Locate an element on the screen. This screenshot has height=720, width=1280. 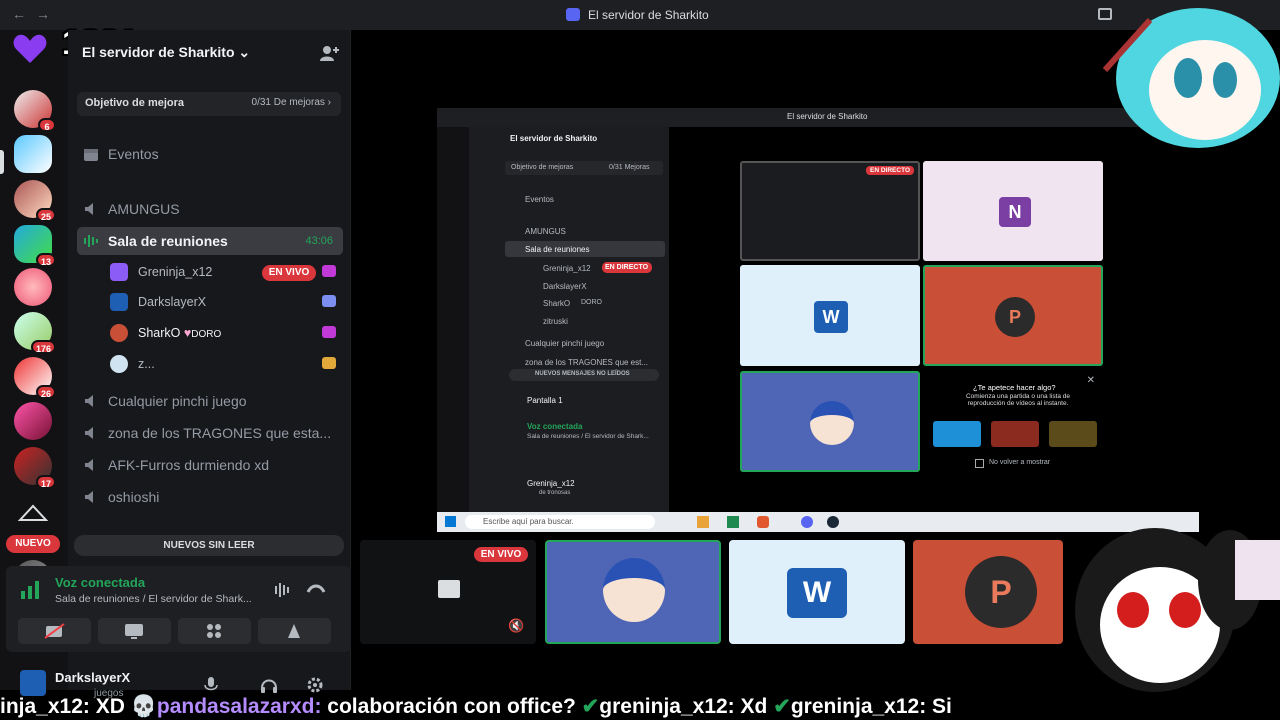
inner-window-title: El servidor de Sharkito is located at coordinates (827, 116).